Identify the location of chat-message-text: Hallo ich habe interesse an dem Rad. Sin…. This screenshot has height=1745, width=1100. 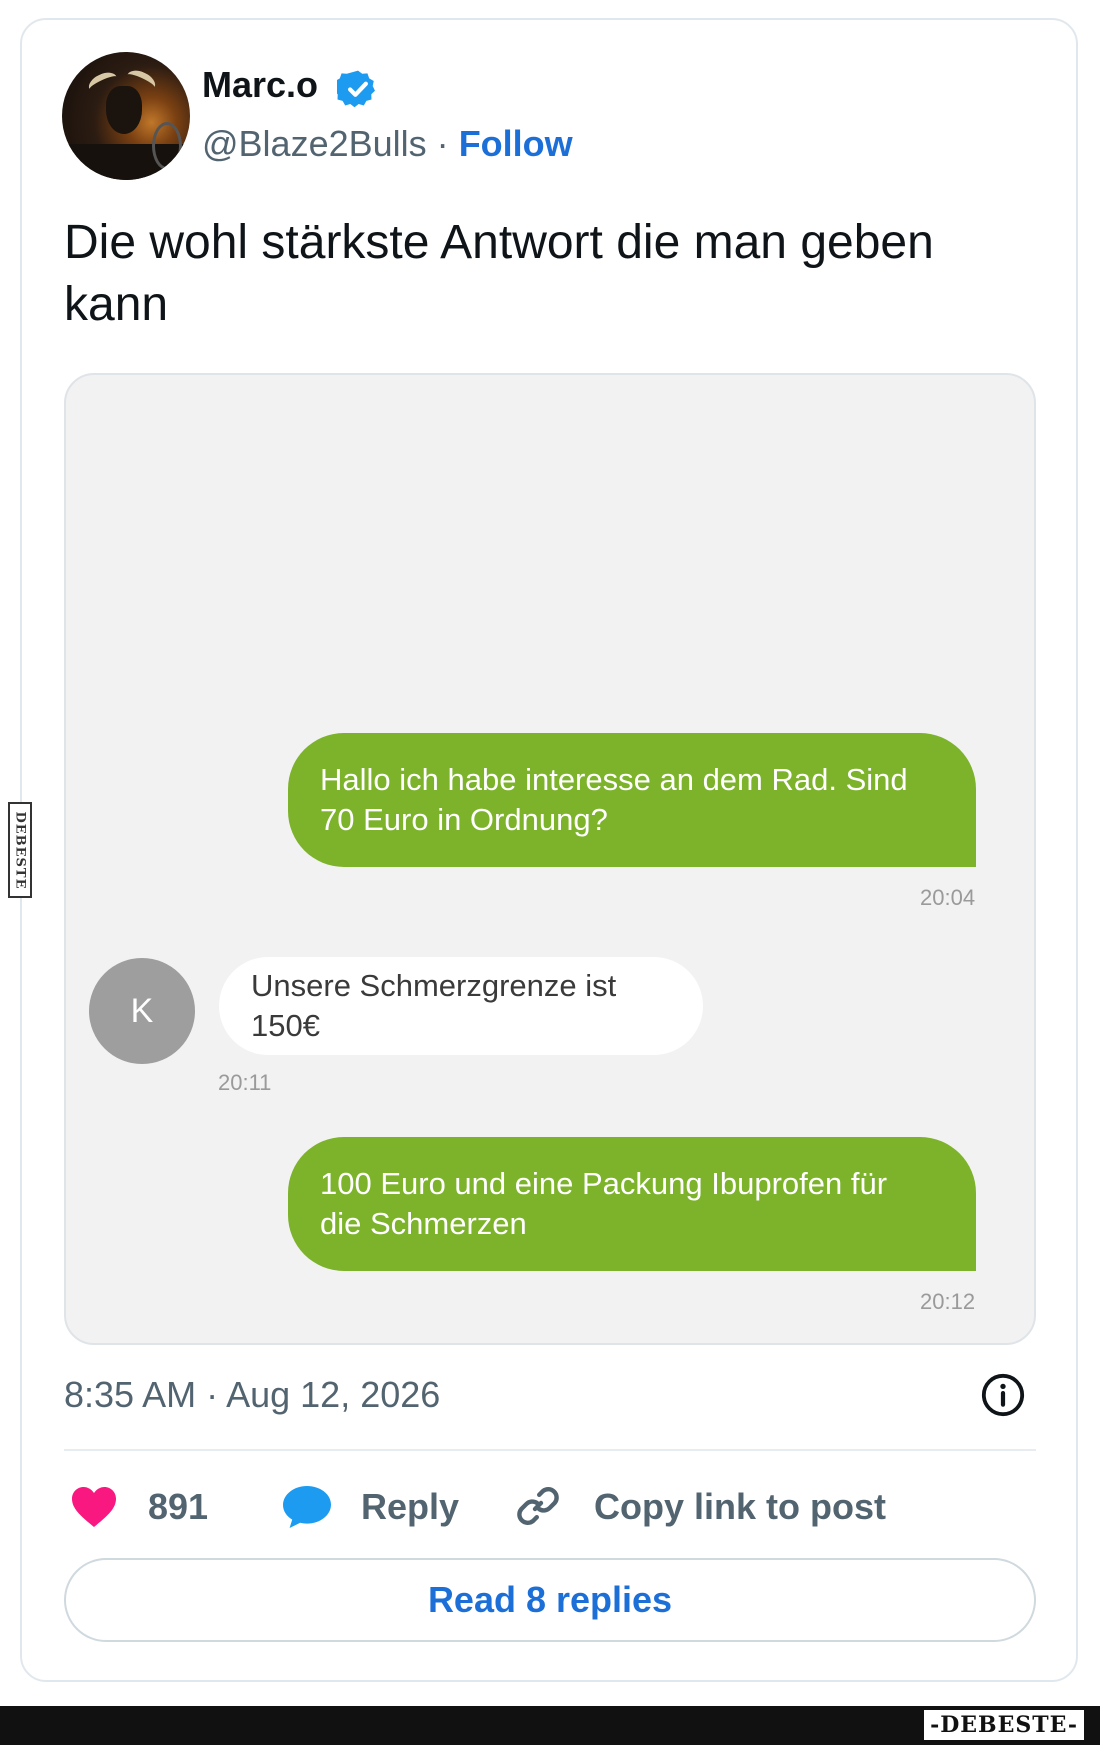
(614, 799).